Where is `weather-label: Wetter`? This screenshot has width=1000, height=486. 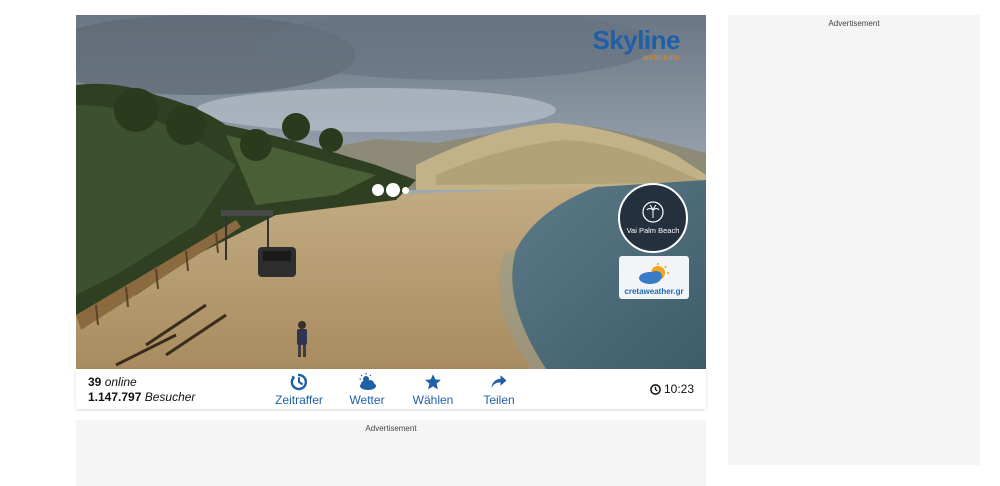 weather-label: Wetter is located at coordinates (367, 400).